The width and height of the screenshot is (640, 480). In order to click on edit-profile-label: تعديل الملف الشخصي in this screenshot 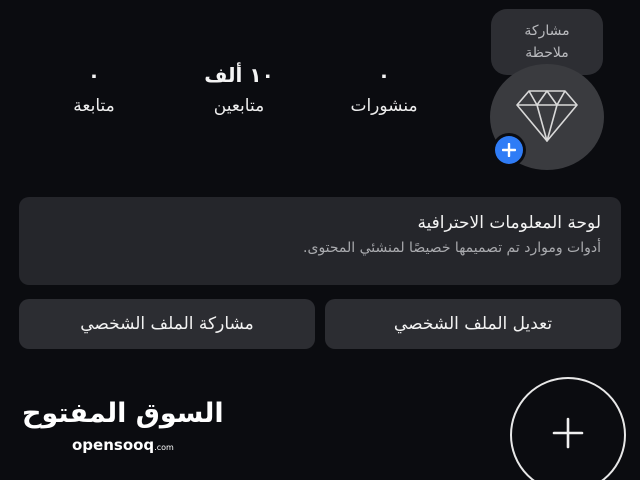, I will do `click(473, 324)`.